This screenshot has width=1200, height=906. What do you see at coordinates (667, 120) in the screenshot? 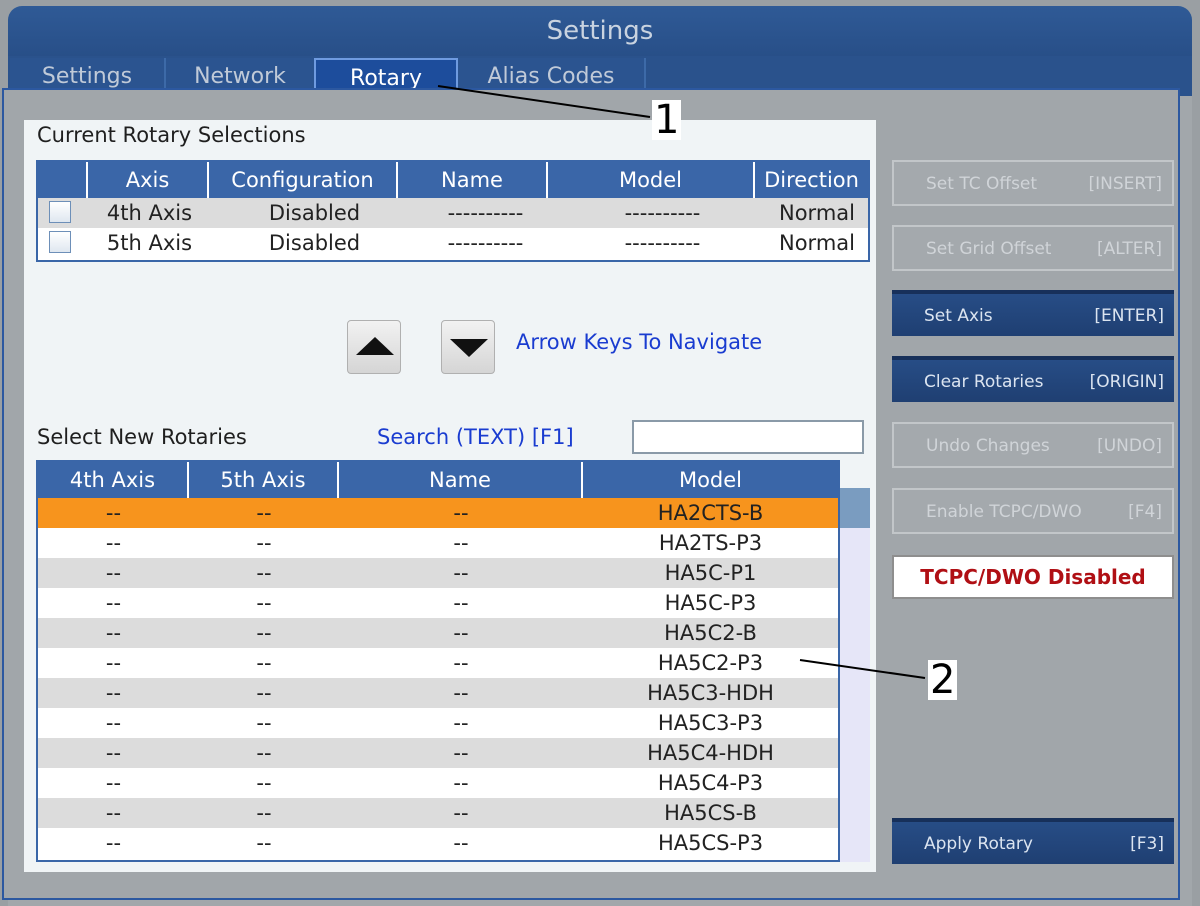
I see `callout-1: 1` at bounding box center [667, 120].